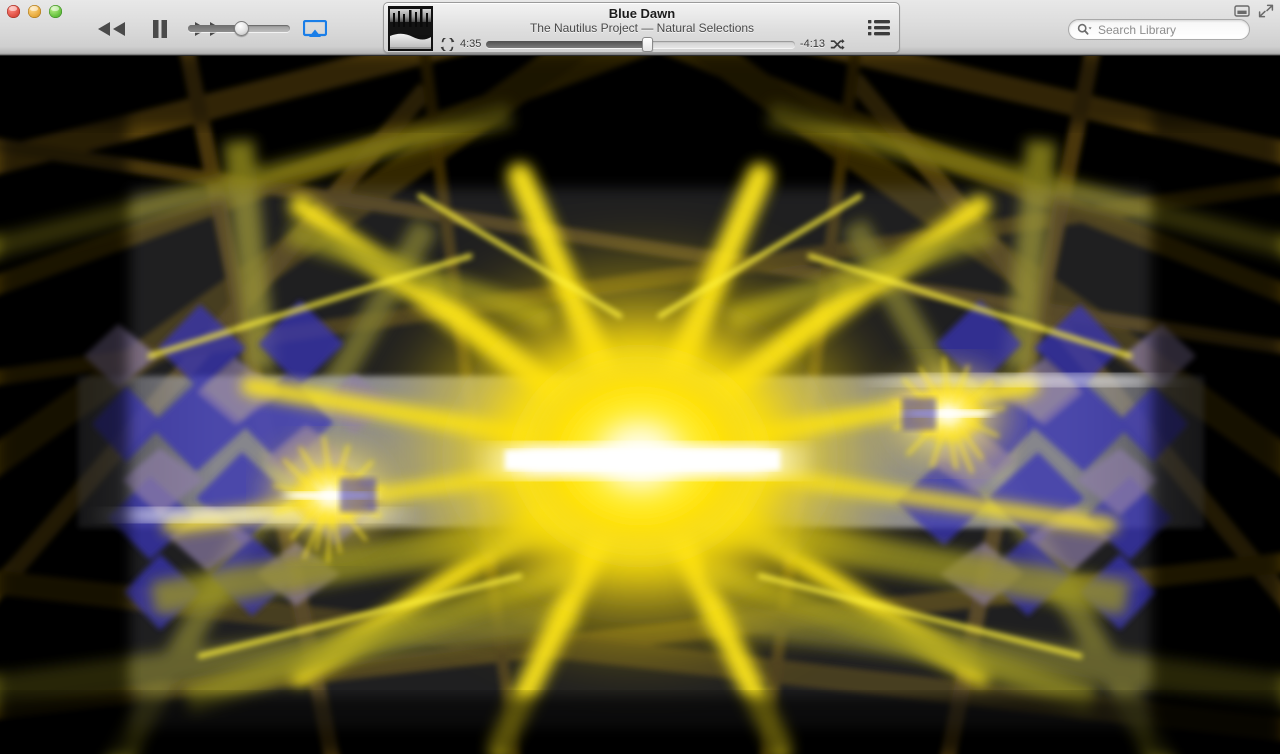 The height and width of the screenshot is (754, 1280). I want to click on track-title: Blue Dawn, so click(642, 13).